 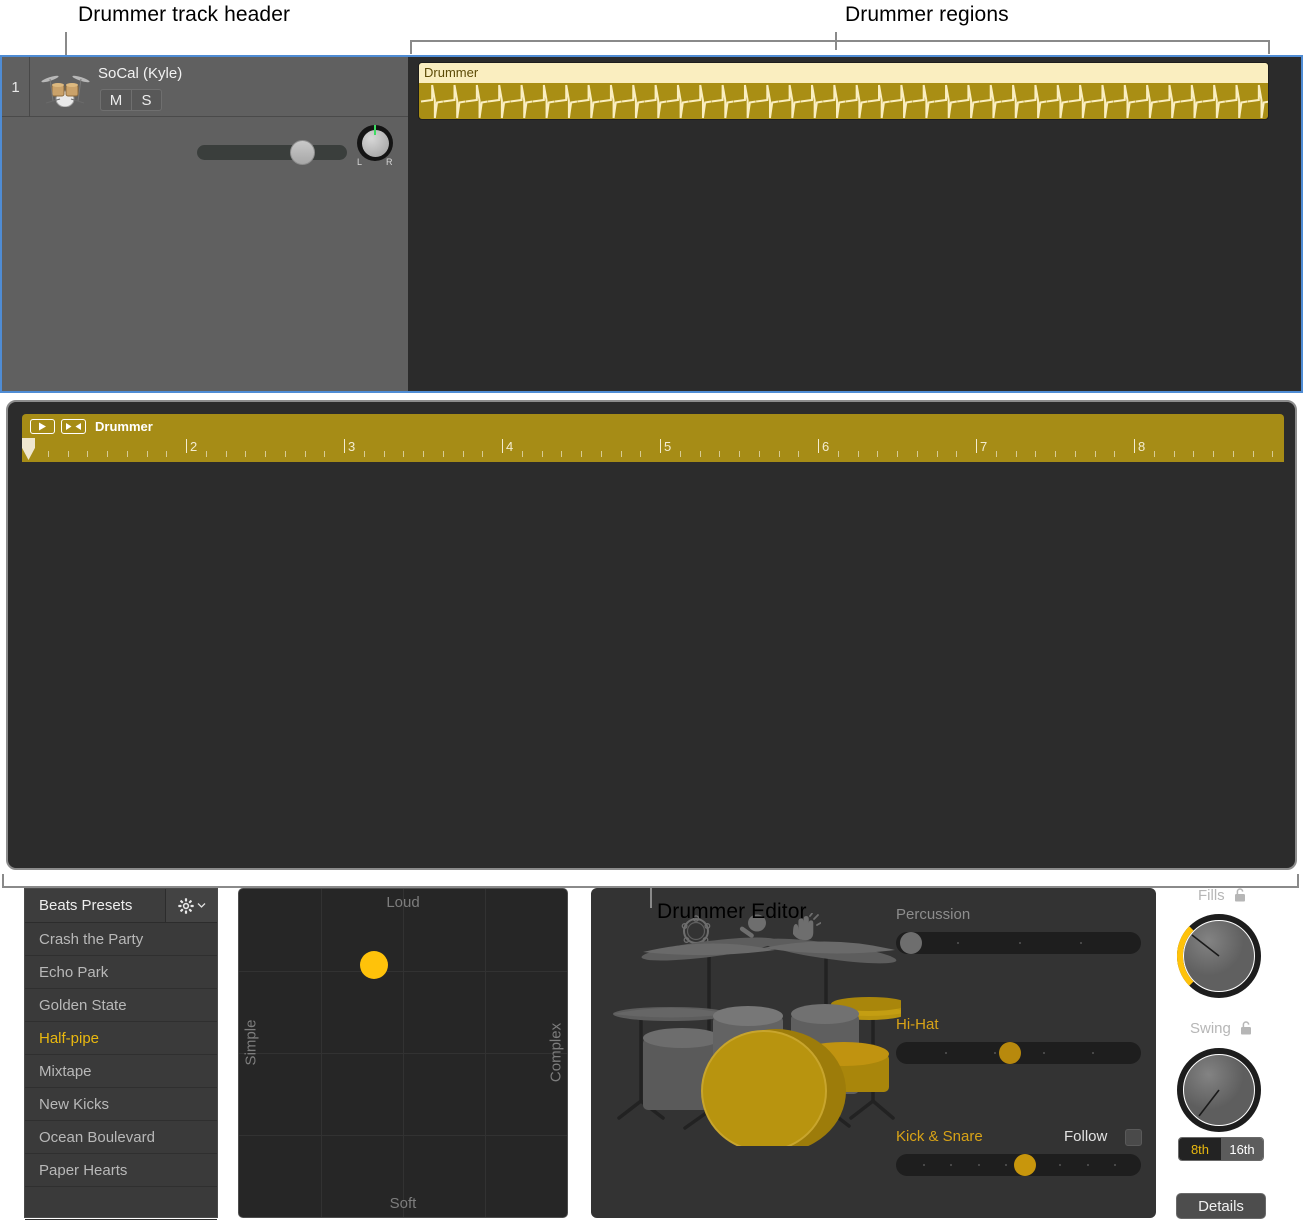 What do you see at coordinates (556, 1052) in the screenshot?
I see `xy-label-complex: Complex` at bounding box center [556, 1052].